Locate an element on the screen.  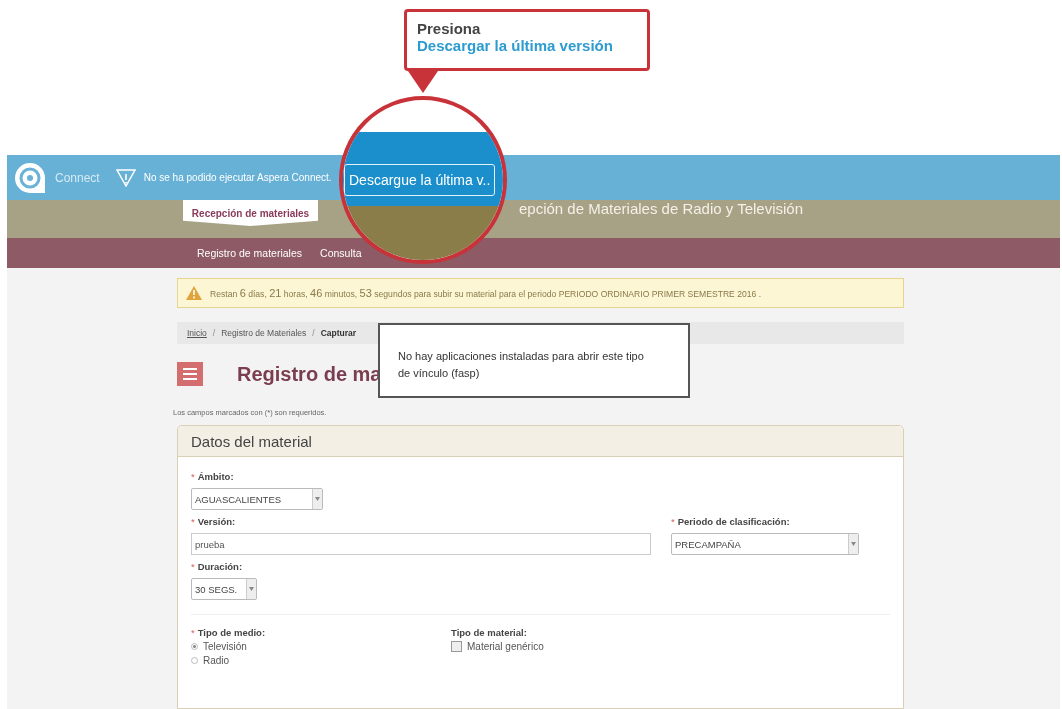
field-label: Duración: is located at coordinates (220, 566).